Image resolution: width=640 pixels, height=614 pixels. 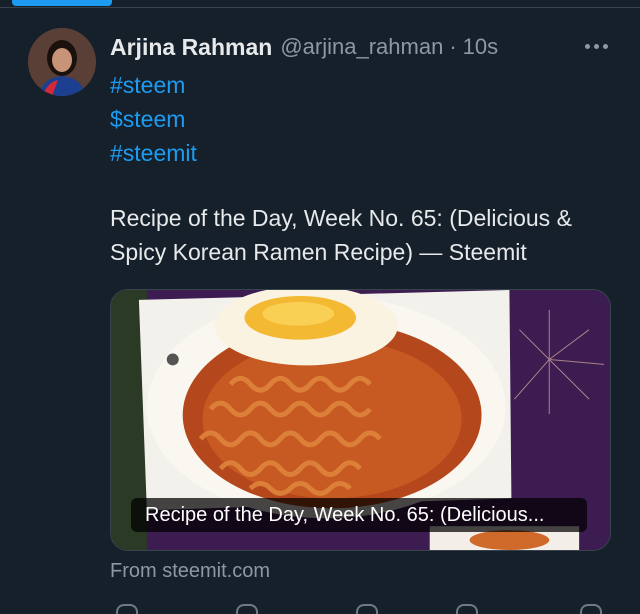 I want to click on retweet-icon, so click(x=247, y=609).